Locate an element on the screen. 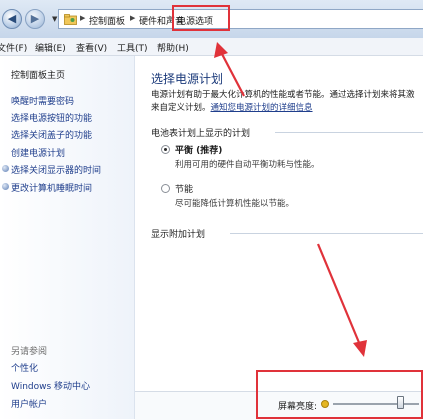  control-panel-icon is located at coordinates (70, 19).